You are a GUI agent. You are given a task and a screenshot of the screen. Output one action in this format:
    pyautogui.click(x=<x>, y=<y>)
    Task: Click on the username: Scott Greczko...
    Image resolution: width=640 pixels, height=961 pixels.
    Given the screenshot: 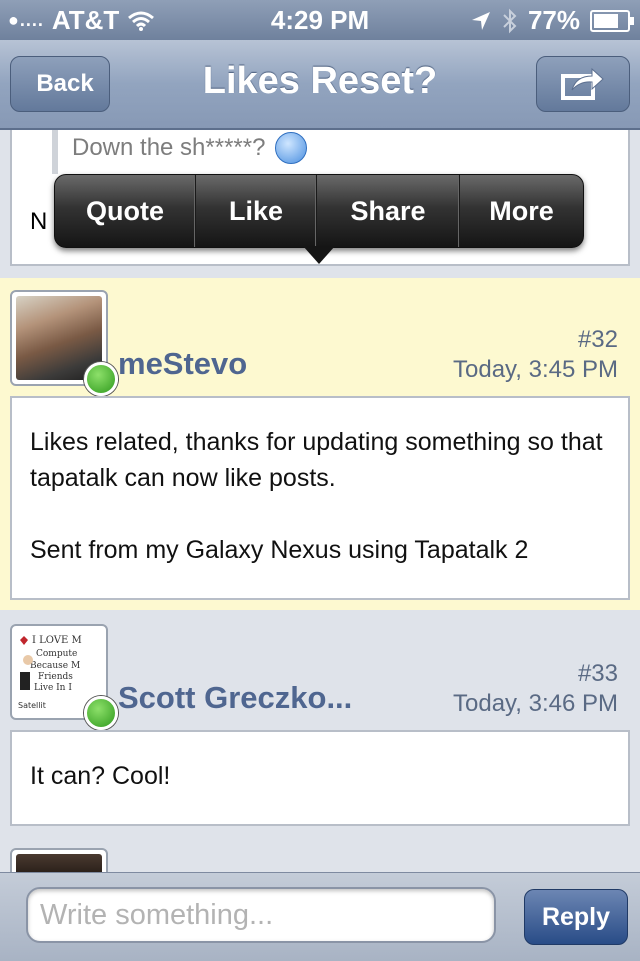 What is the action you would take?
    pyautogui.click(x=235, y=698)
    